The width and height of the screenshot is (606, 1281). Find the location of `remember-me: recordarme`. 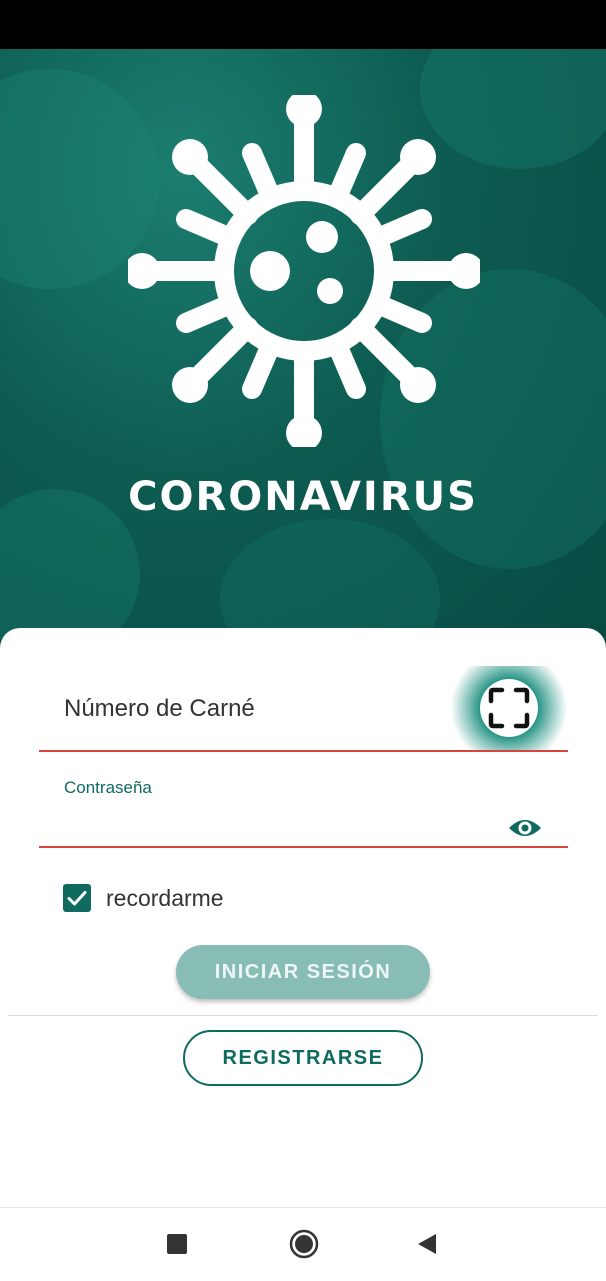

remember-me: recordarme is located at coordinates (143, 898).